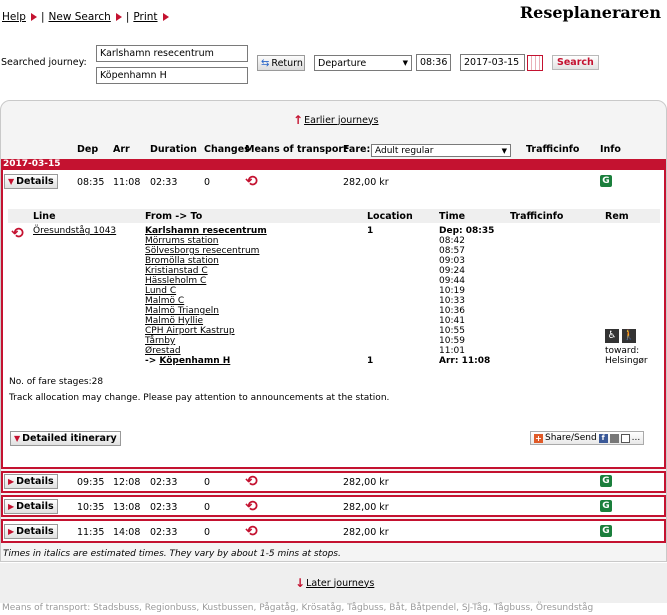 The width and height of the screenshot is (667, 615). Describe the element at coordinates (91, 507) in the screenshot. I see `journey-dep: 10:35` at that location.